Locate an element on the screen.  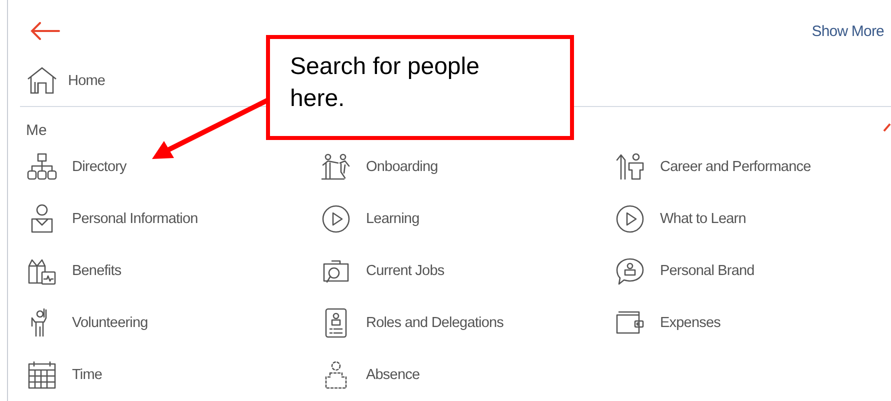
show-more-link: Show More is located at coordinates (848, 31).